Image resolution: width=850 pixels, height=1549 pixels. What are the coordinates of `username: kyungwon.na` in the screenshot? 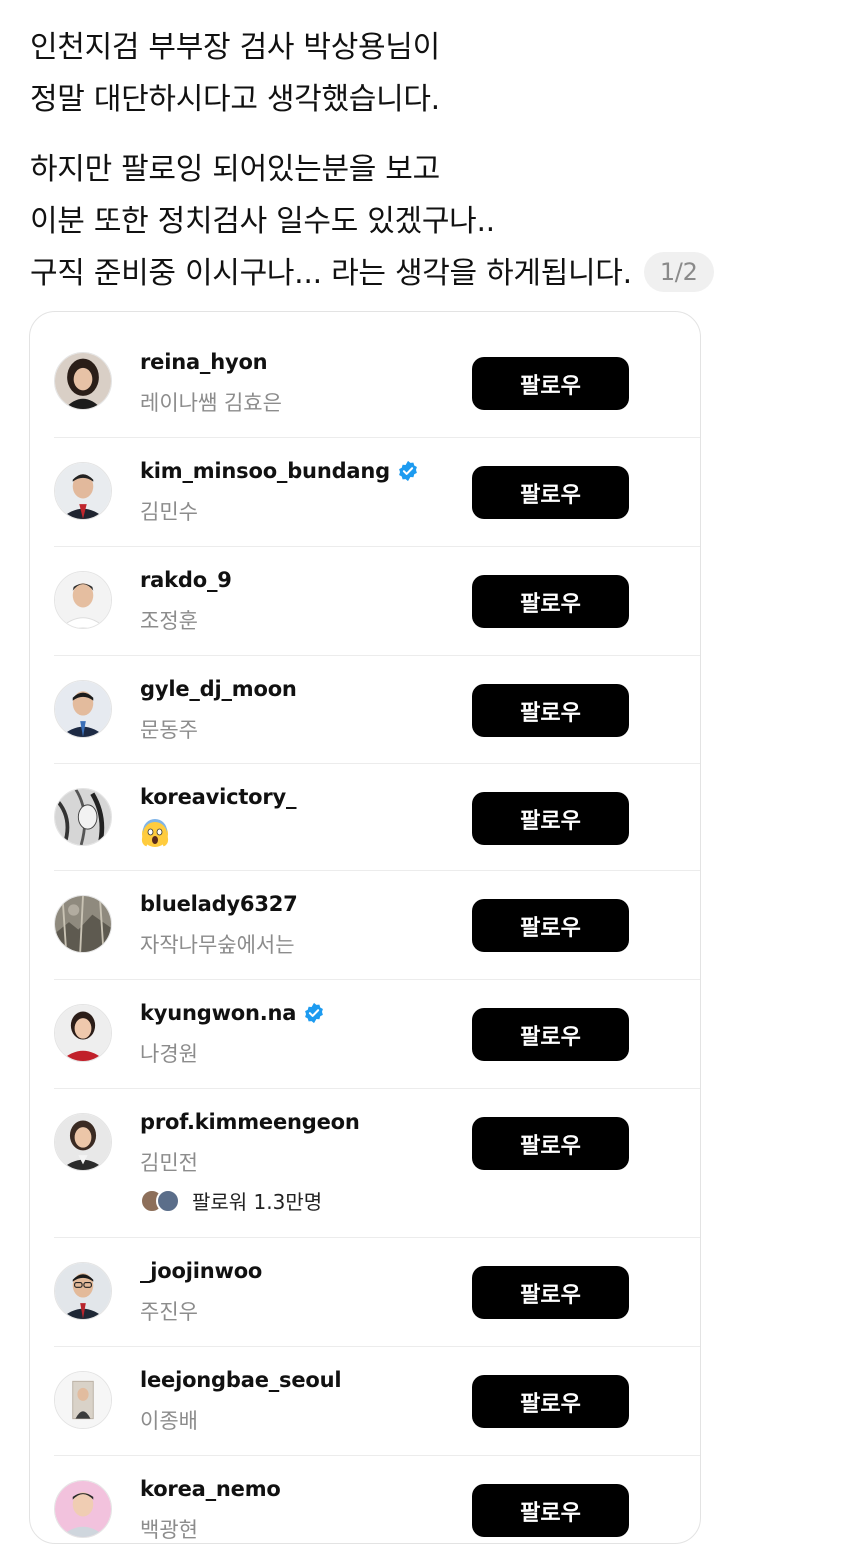 It's located at (232, 1013).